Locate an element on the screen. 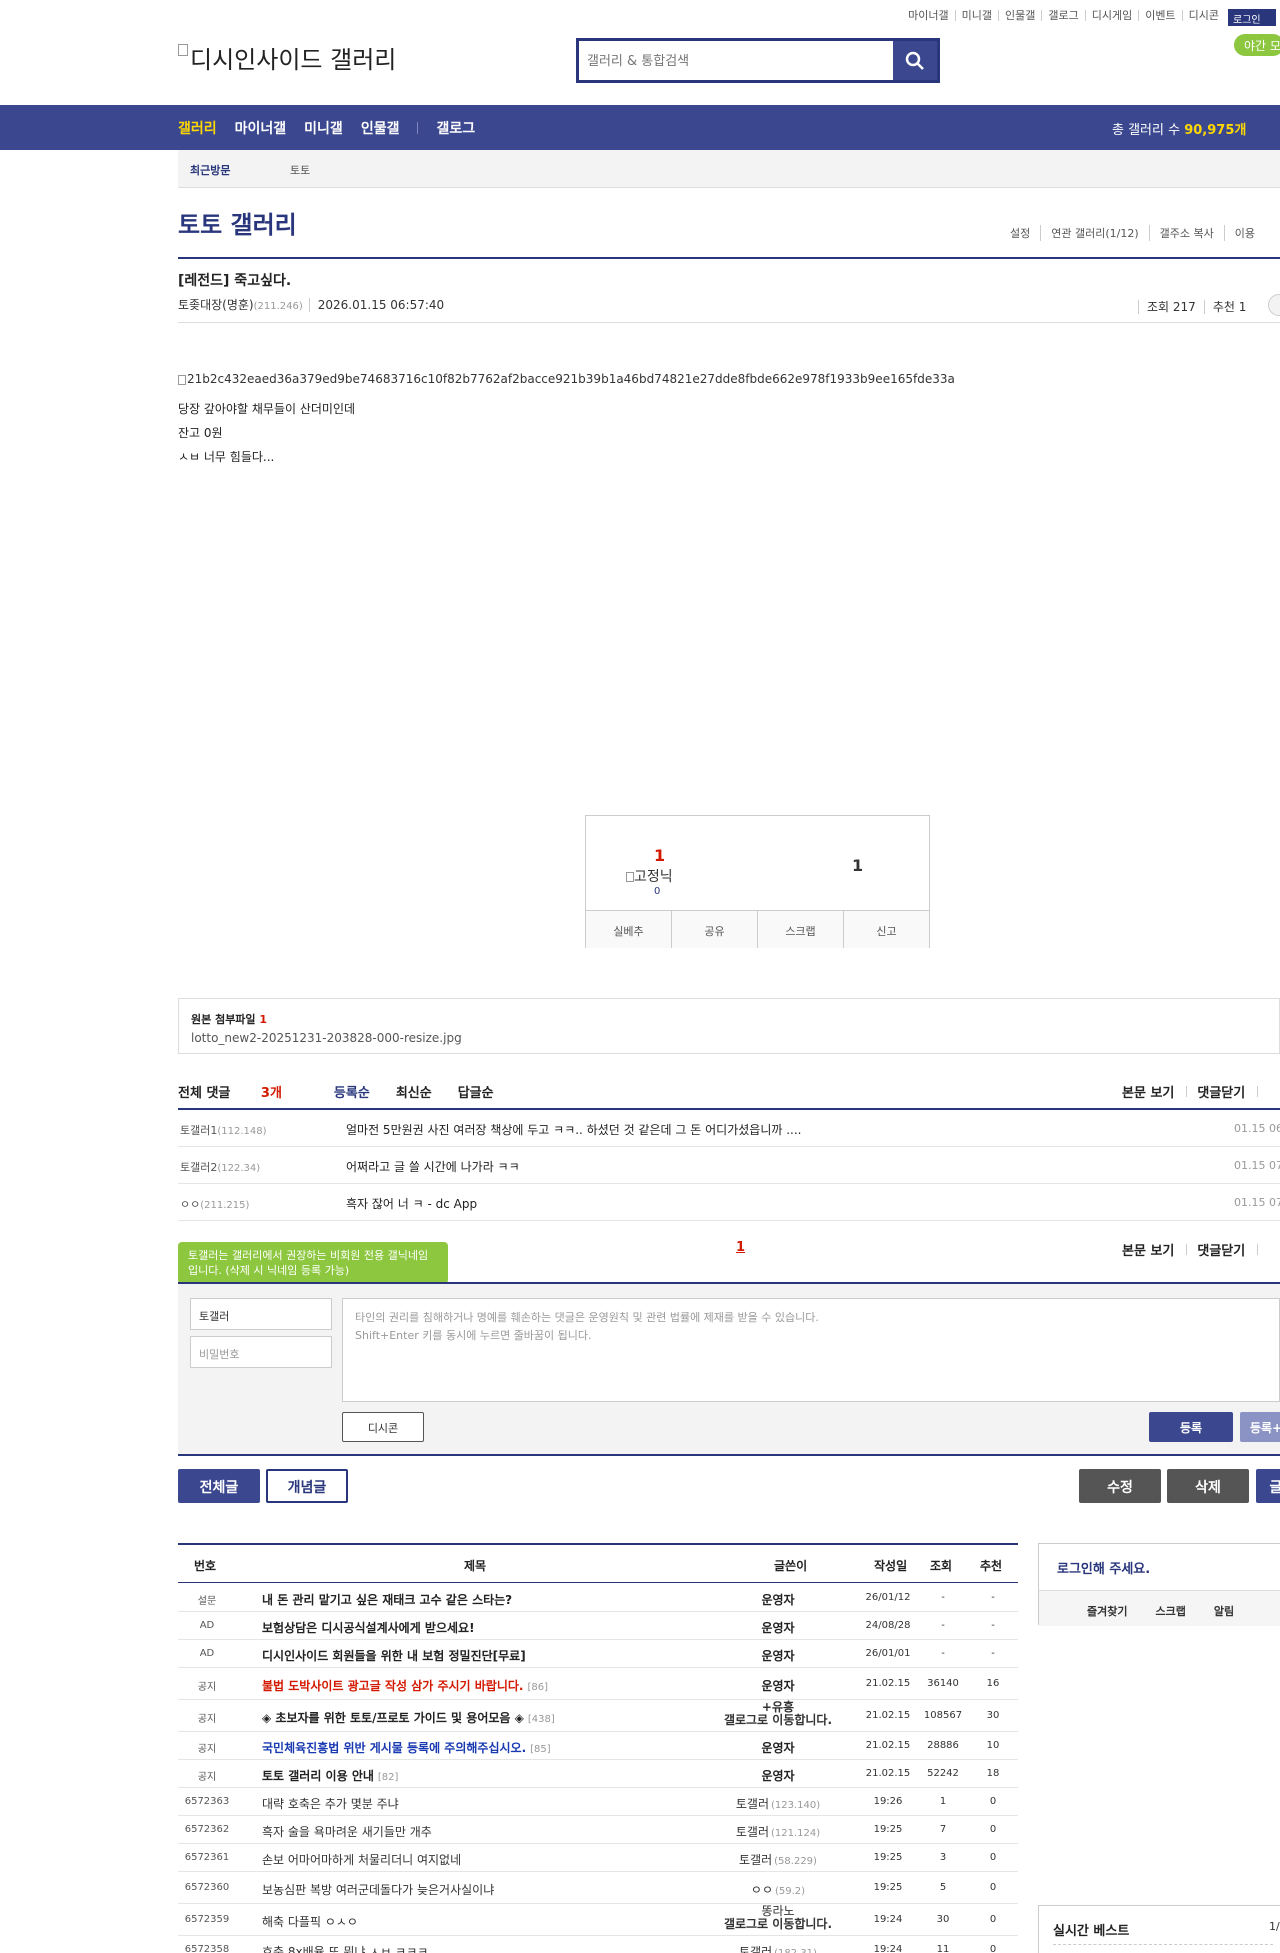 This screenshot has height=1953, width=1280. nav-mini: 미니갤 is located at coordinates (323, 128).